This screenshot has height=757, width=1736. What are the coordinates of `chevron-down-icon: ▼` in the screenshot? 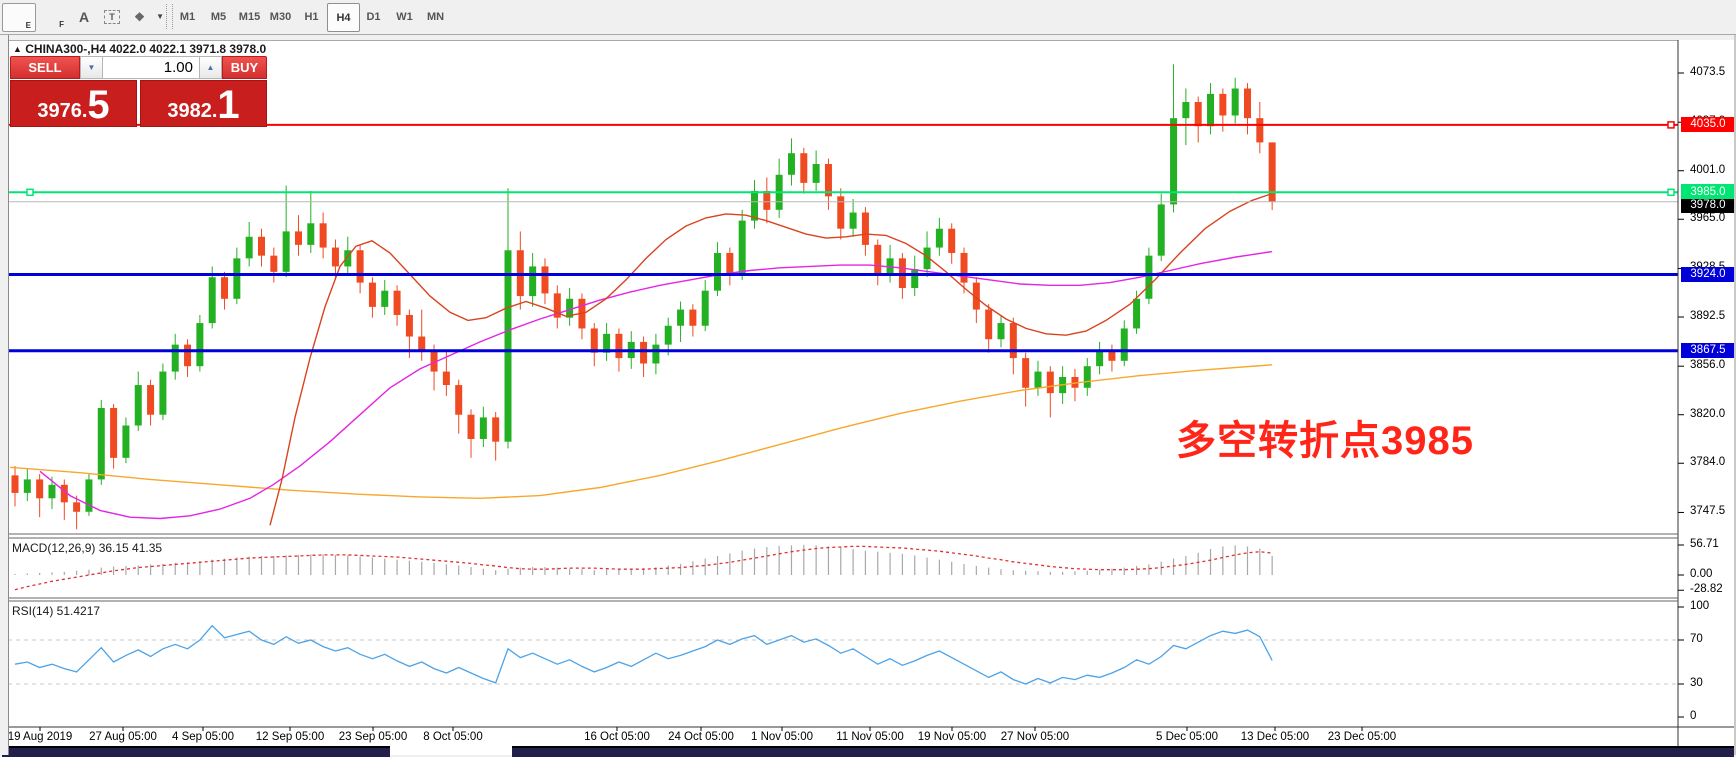 It's located at (160, 16).